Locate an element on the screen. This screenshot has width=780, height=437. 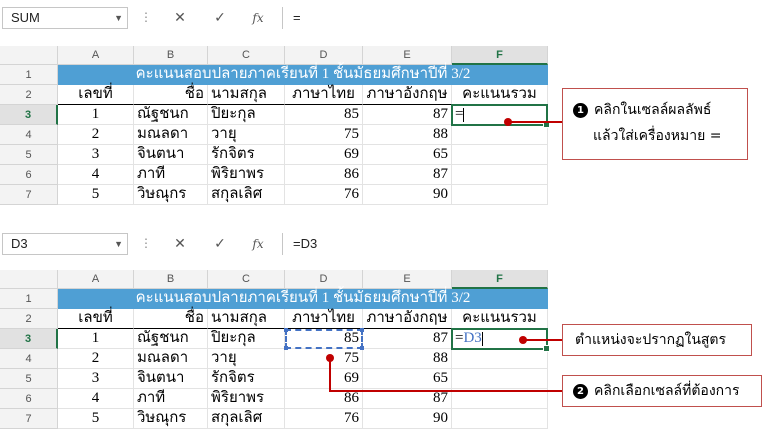
callout-text: แล้วใส่เครื่องหมาย = is located at coordinates (657, 136).